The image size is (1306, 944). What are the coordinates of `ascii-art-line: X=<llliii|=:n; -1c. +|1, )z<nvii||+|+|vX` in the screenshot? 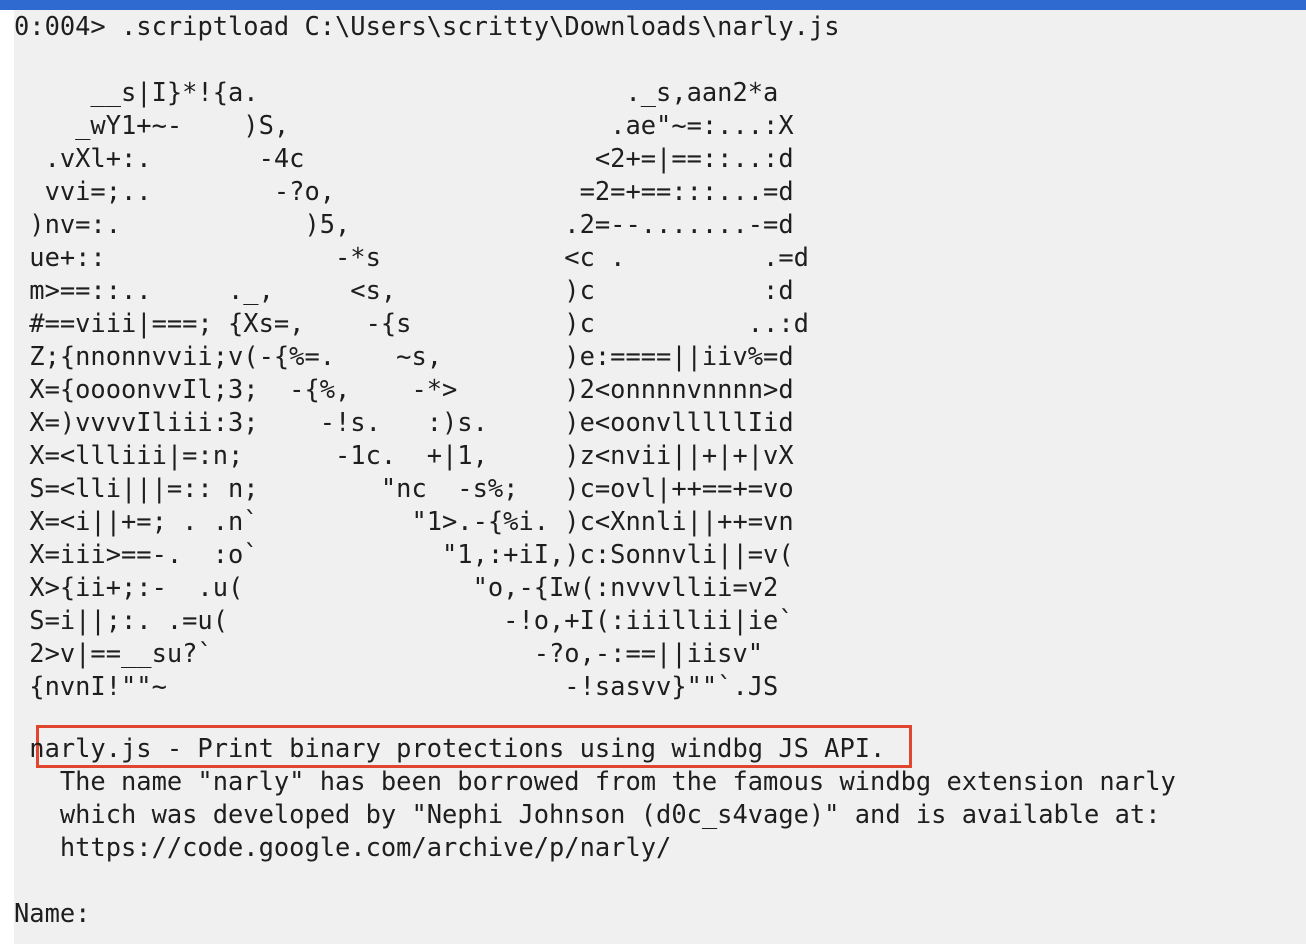 It's located at (404, 455).